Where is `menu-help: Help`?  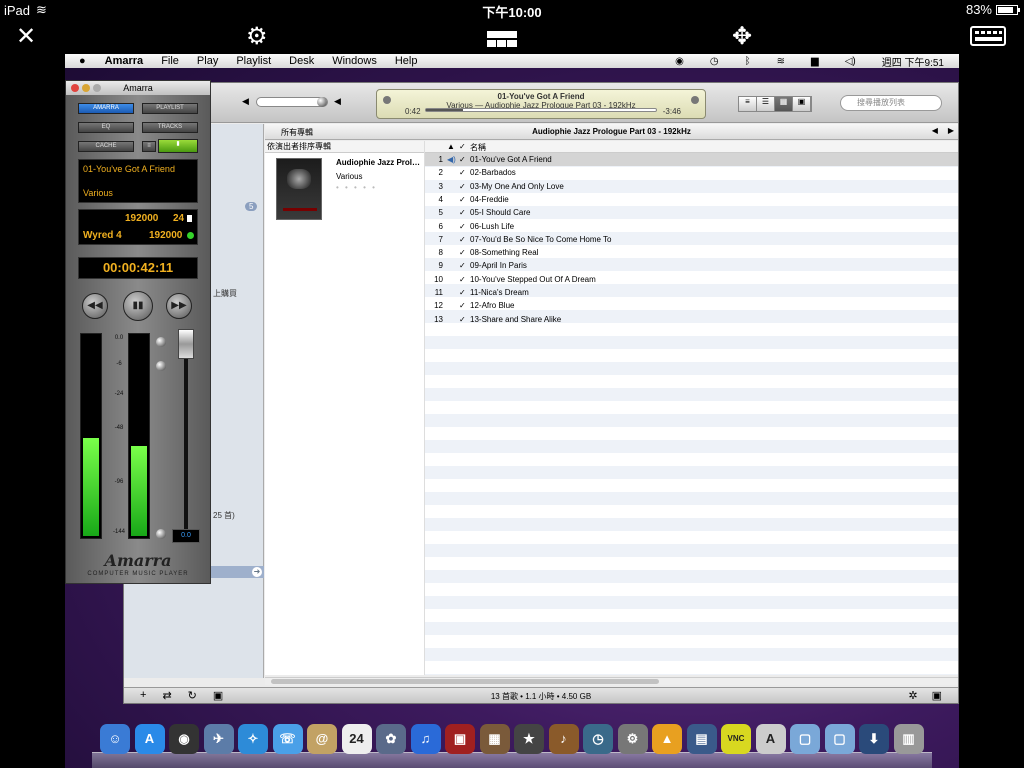
menu-help: Help is located at coordinates (406, 61).